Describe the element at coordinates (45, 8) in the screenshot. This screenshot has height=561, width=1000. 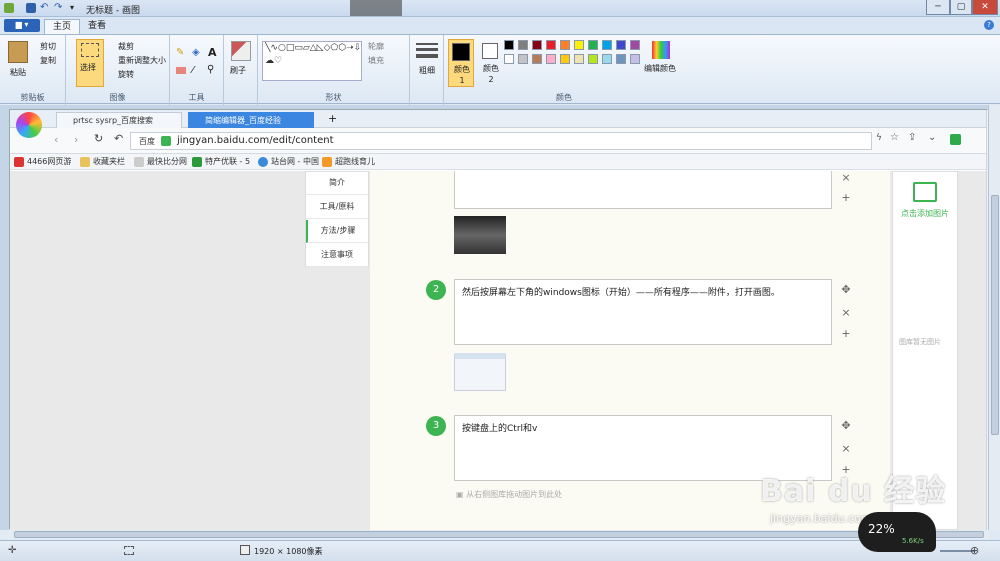
I see `undo-icon: ↶` at that location.